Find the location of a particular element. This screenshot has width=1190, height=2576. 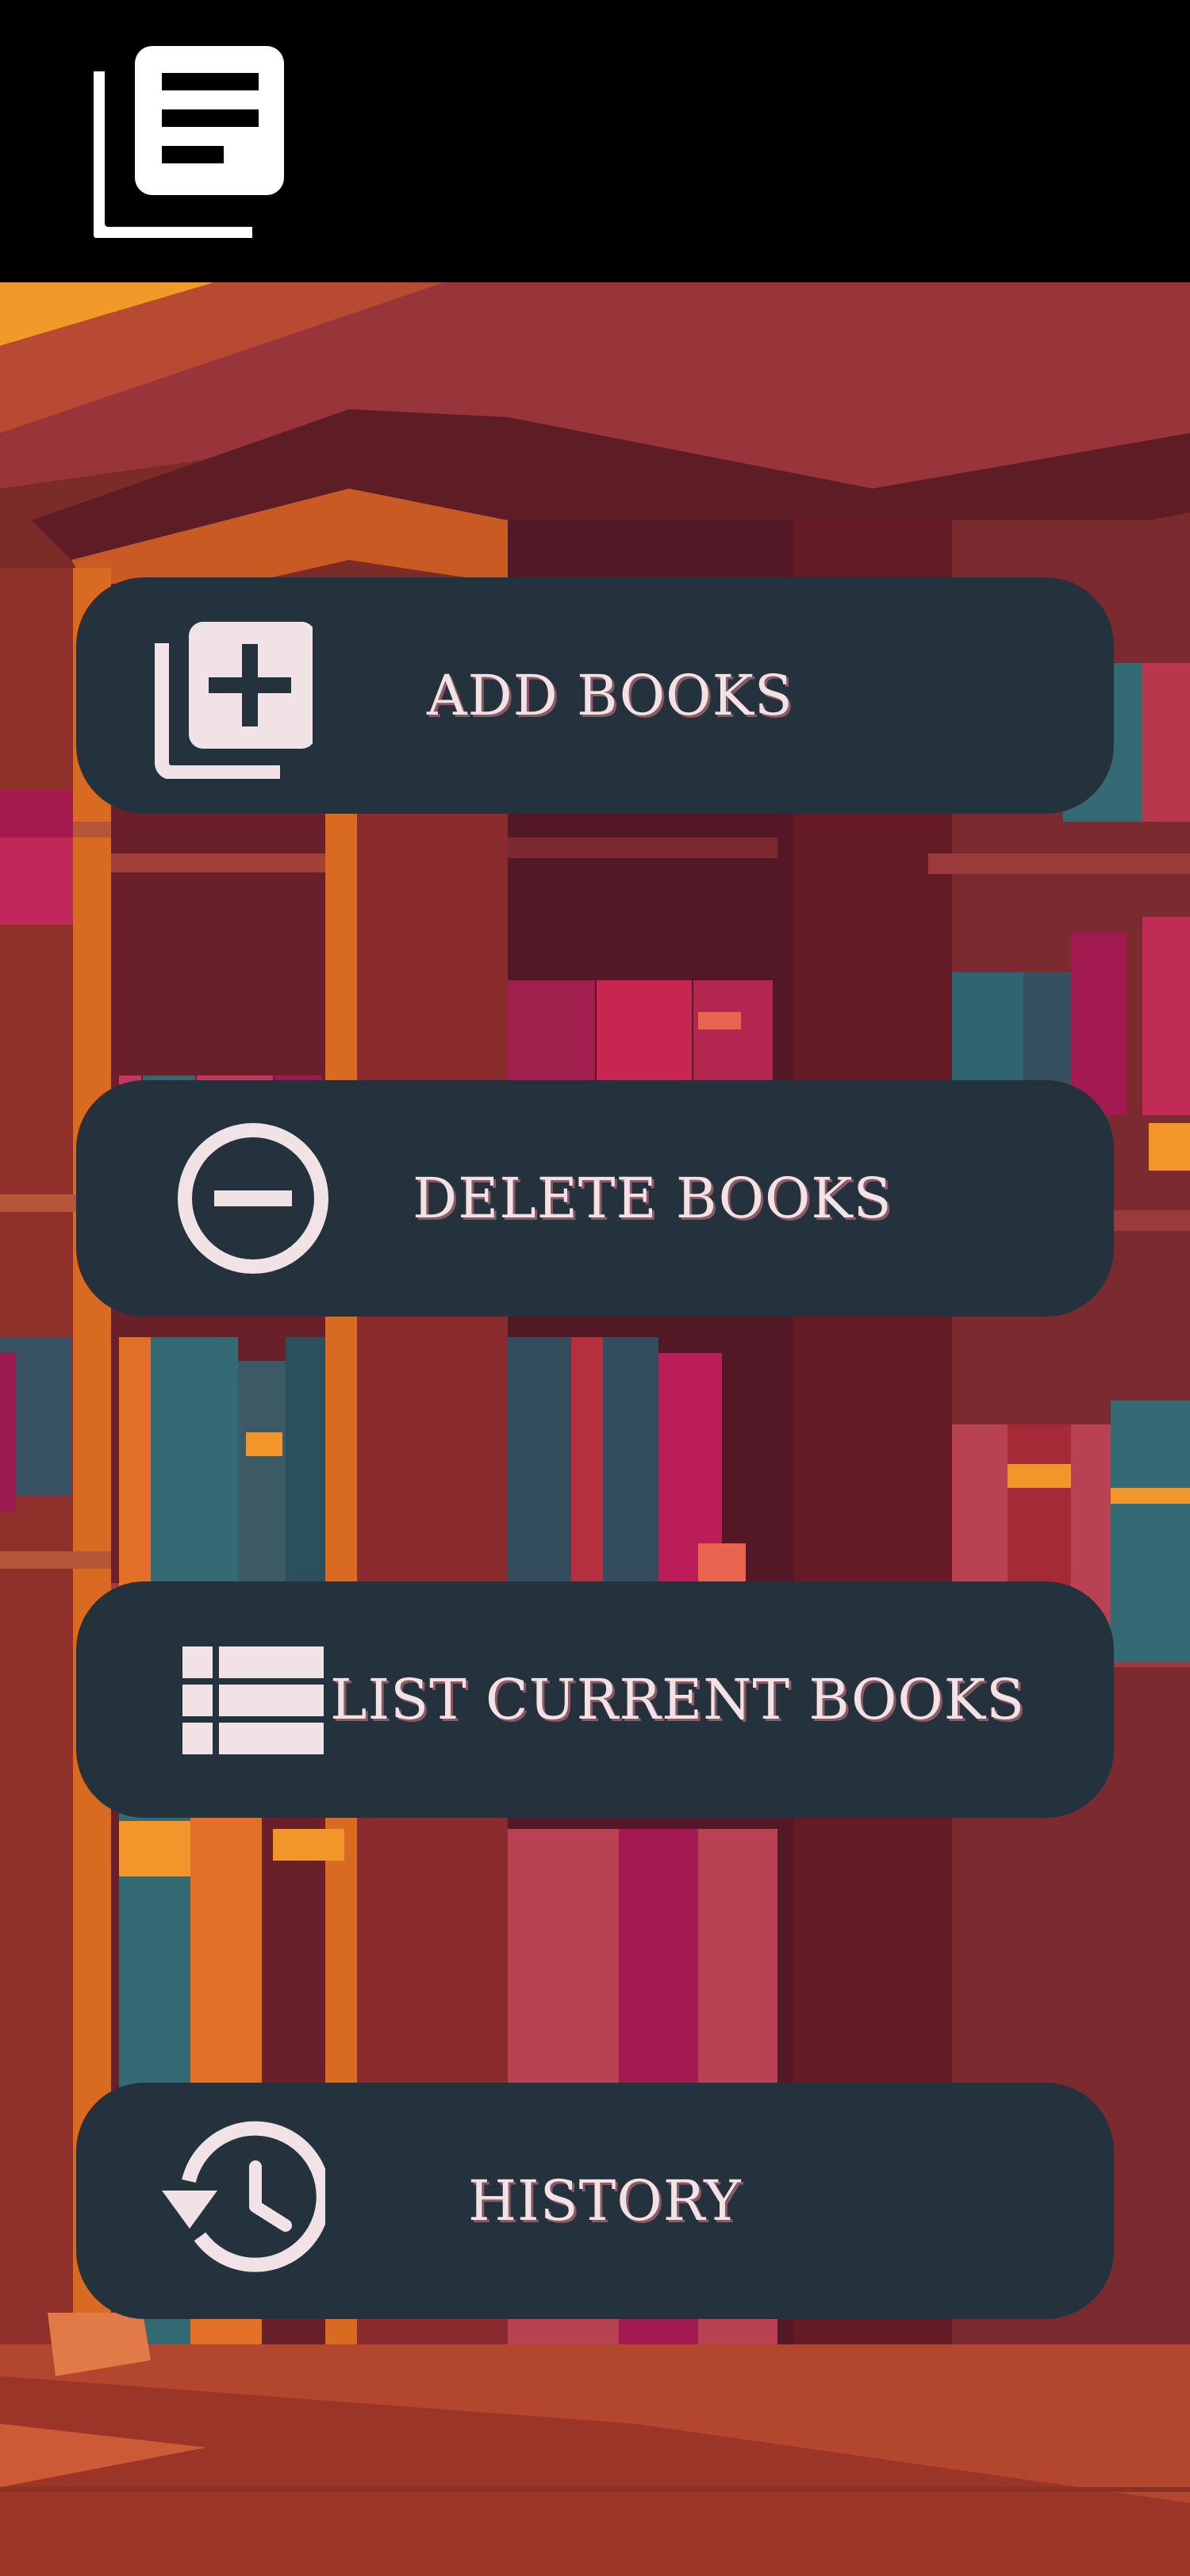

delete-books-button: DELETE BOOKS is located at coordinates (595, 1198).